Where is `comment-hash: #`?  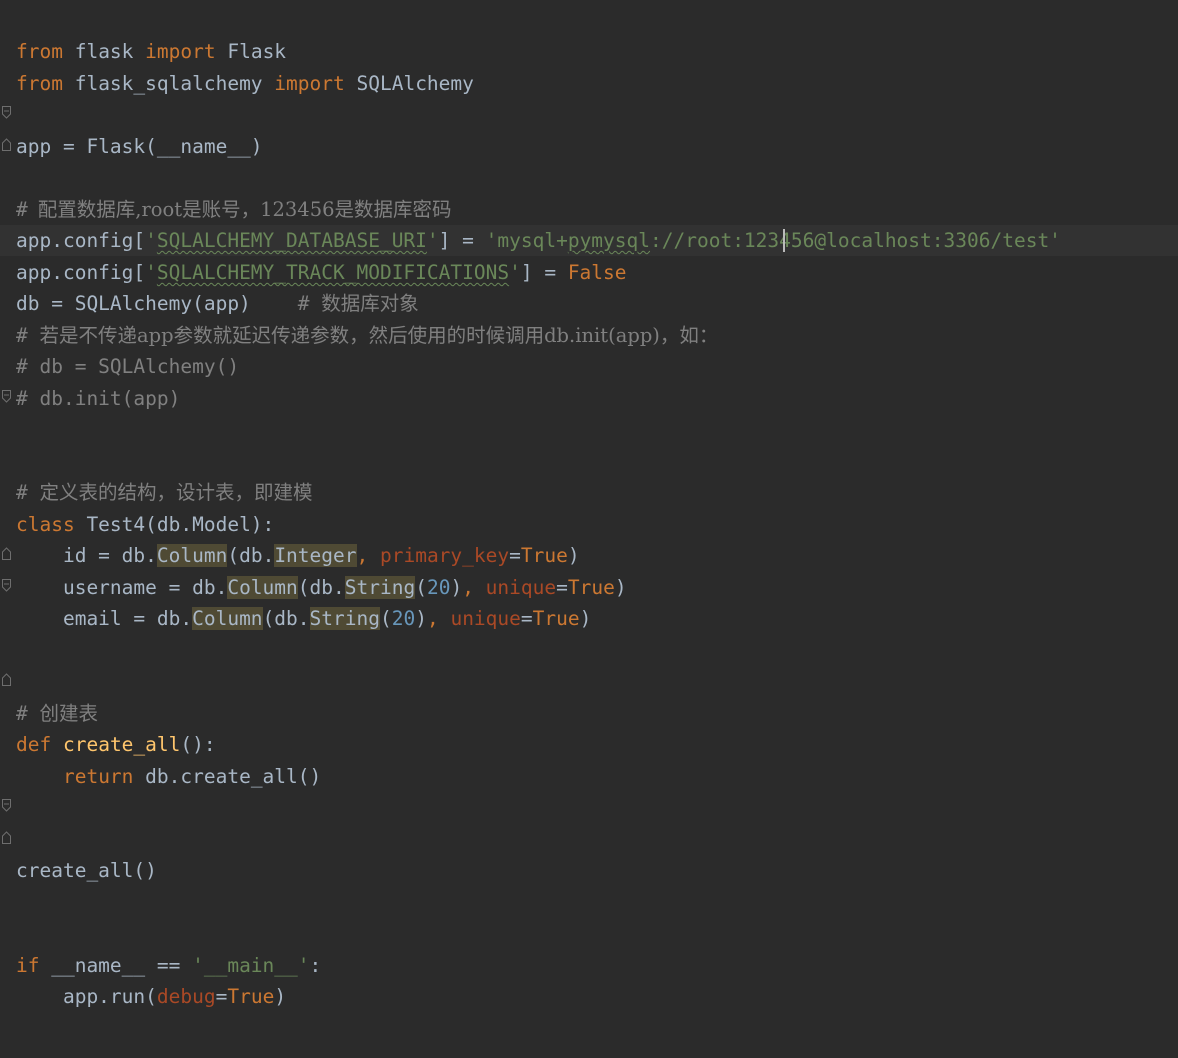 comment-hash: # is located at coordinates (22, 209).